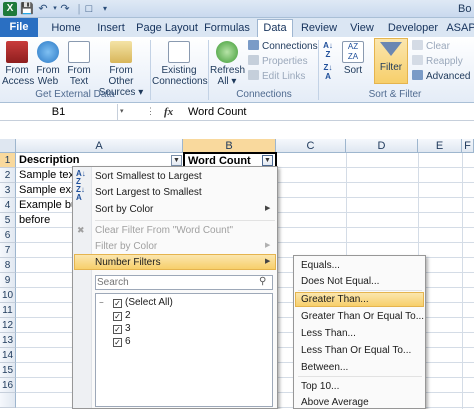 The height and width of the screenshot is (409, 474). What do you see at coordinates (44, 220) in the screenshot?
I see `cell-a5: before` at bounding box center [44, 220].